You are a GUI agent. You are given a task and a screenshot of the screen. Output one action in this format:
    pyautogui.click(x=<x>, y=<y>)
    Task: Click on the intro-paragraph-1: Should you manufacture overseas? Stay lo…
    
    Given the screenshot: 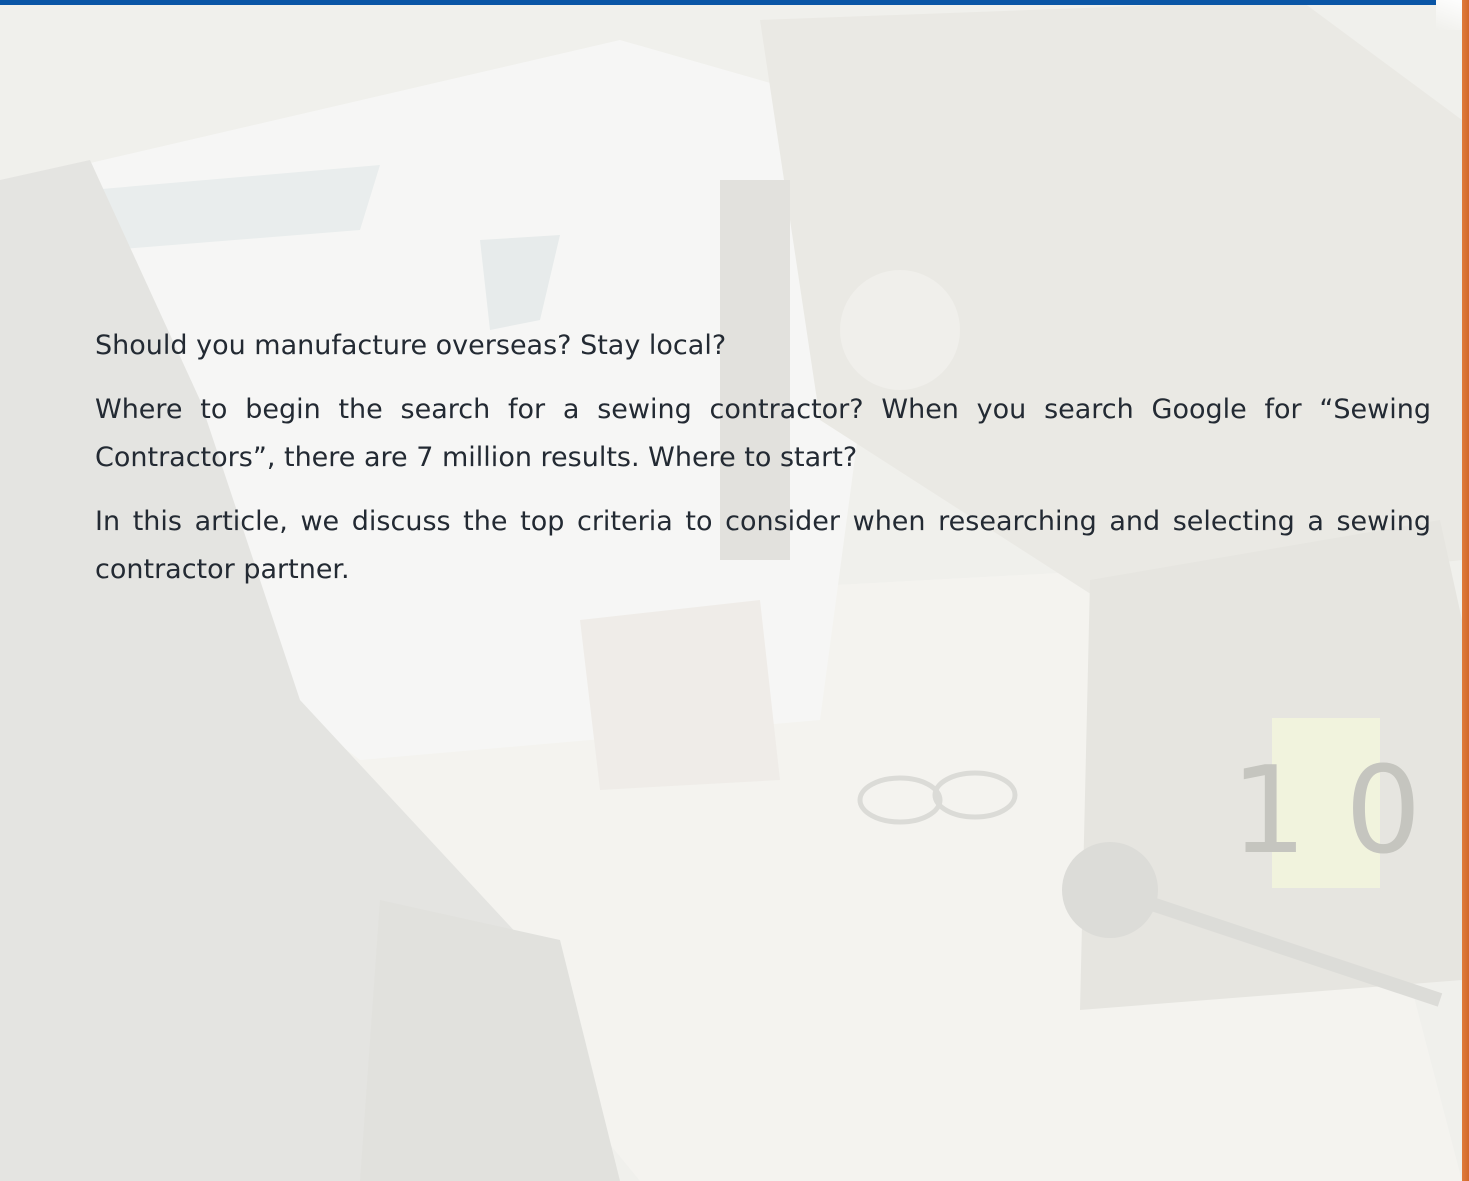 What is the action you would take?
    pyautogui.click(x=411, y=345)
    